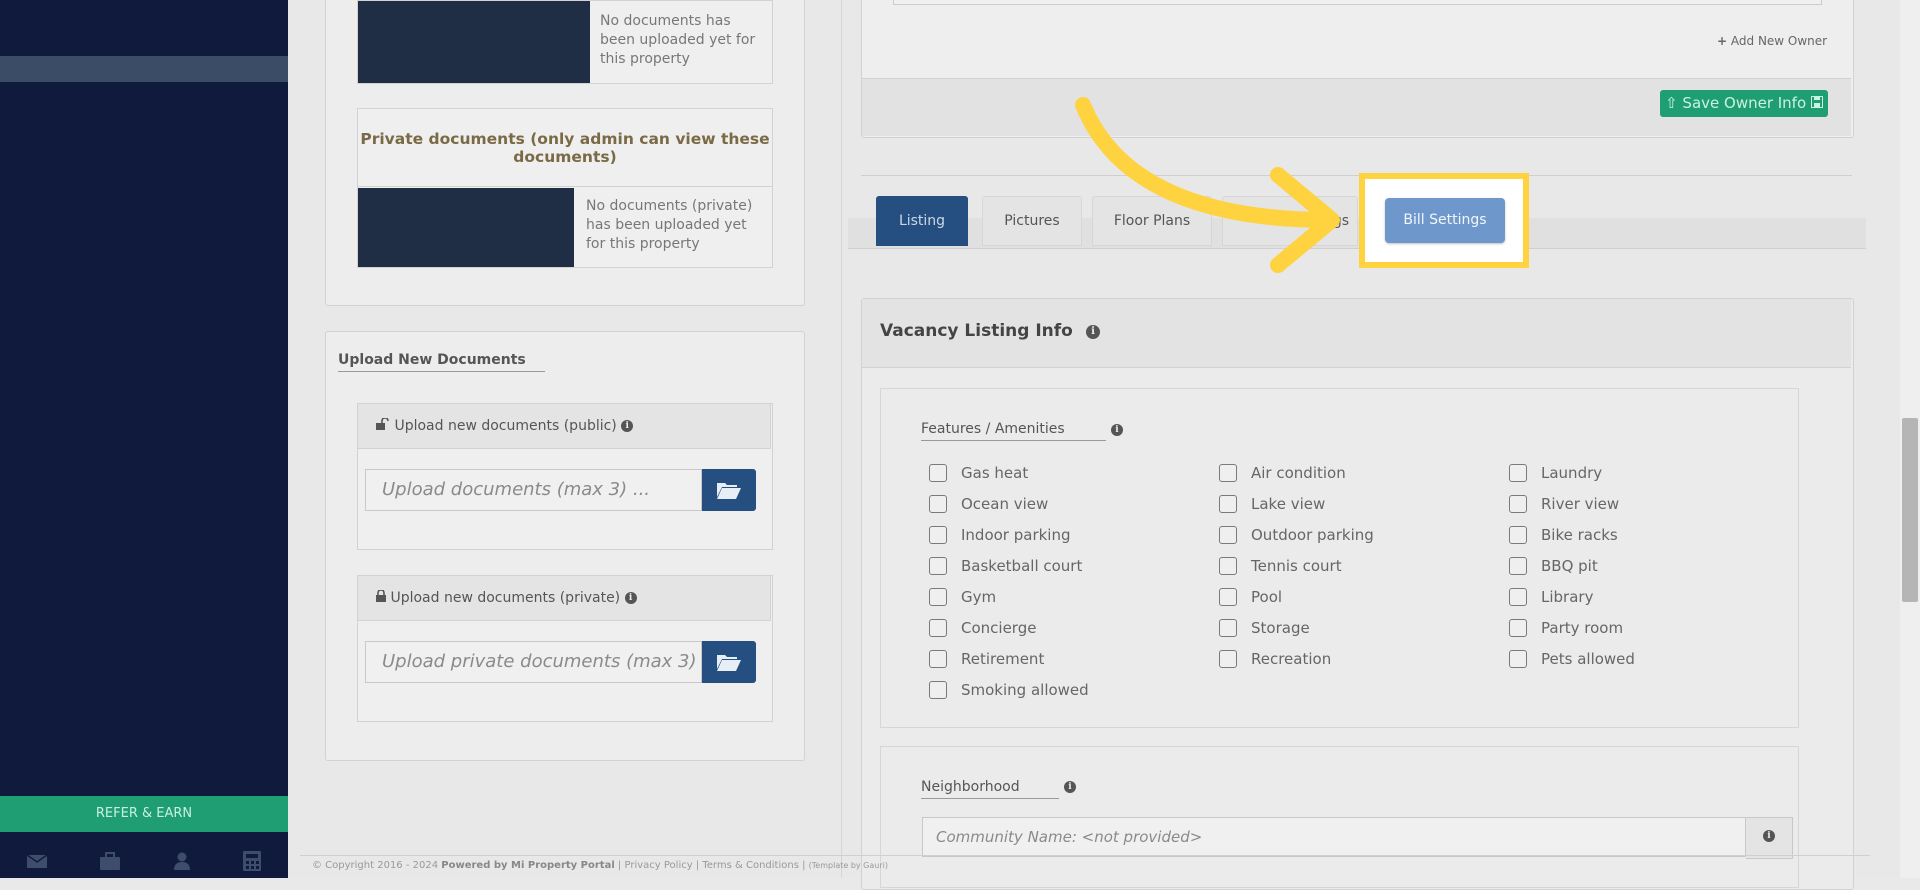 The height and width of the screenshot is (890, 1920). Describe the element at coordinates (505, 598) in the screenshot. I see `upload-private-label: Upload new documents (private)` at that location.